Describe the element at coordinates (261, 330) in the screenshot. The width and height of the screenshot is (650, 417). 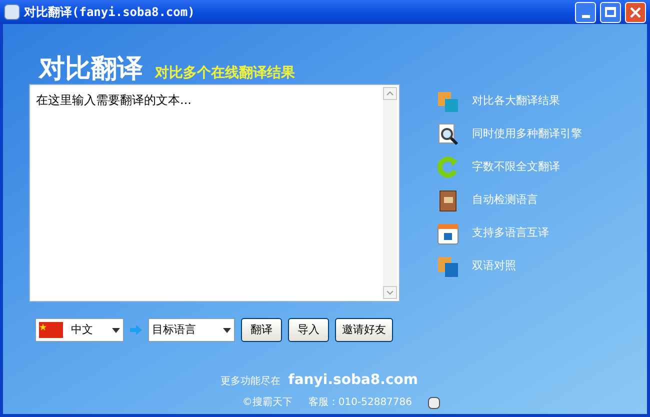
I see `action-button: 翻译` at that location.